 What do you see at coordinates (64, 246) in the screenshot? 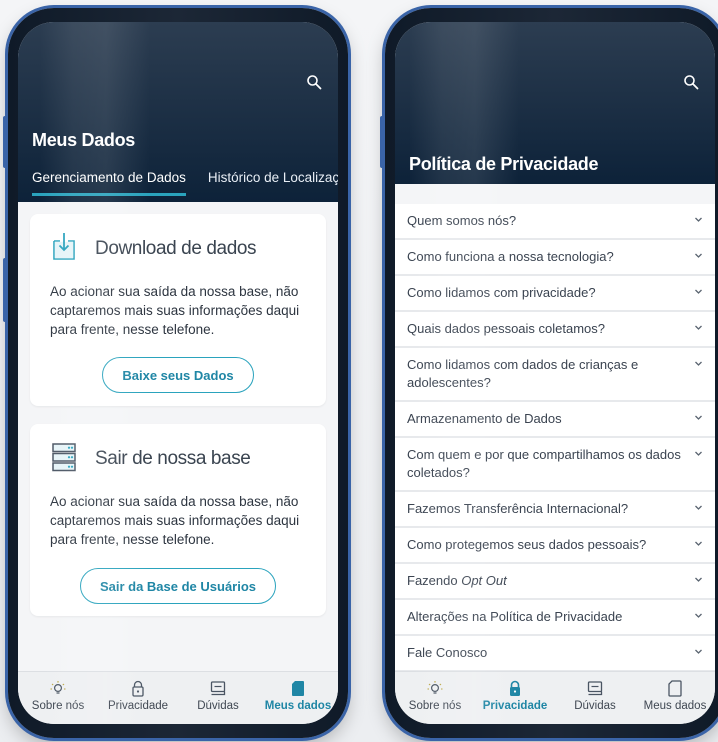
I see `download-icon` at bounding box center [64, 246].